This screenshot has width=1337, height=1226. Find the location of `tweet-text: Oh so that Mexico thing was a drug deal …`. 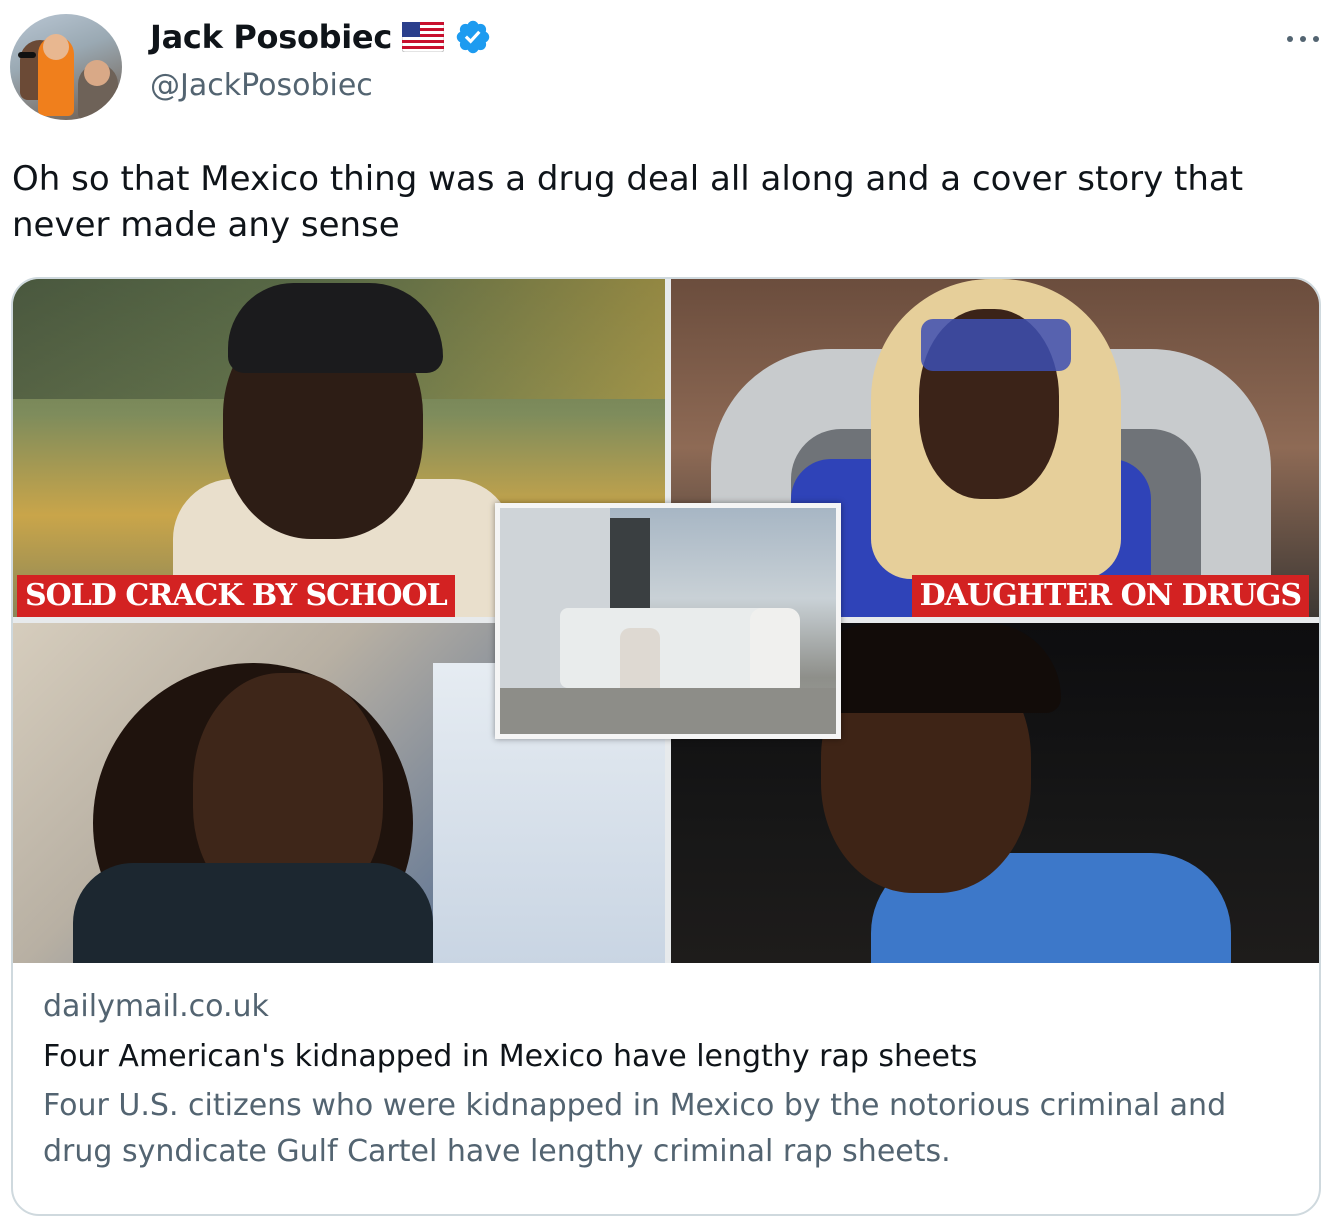

tweet-text: Oh so that Mexico thing was a drug deal … is located at coordinates (628, 202).